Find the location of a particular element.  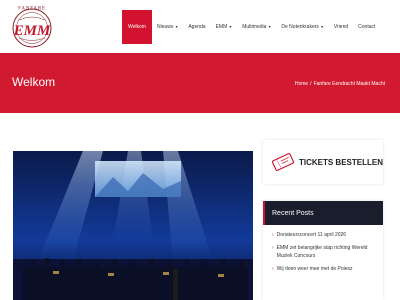

tickets-widget: TICKETS BESTELLEN is located at coordinates (323, 162).